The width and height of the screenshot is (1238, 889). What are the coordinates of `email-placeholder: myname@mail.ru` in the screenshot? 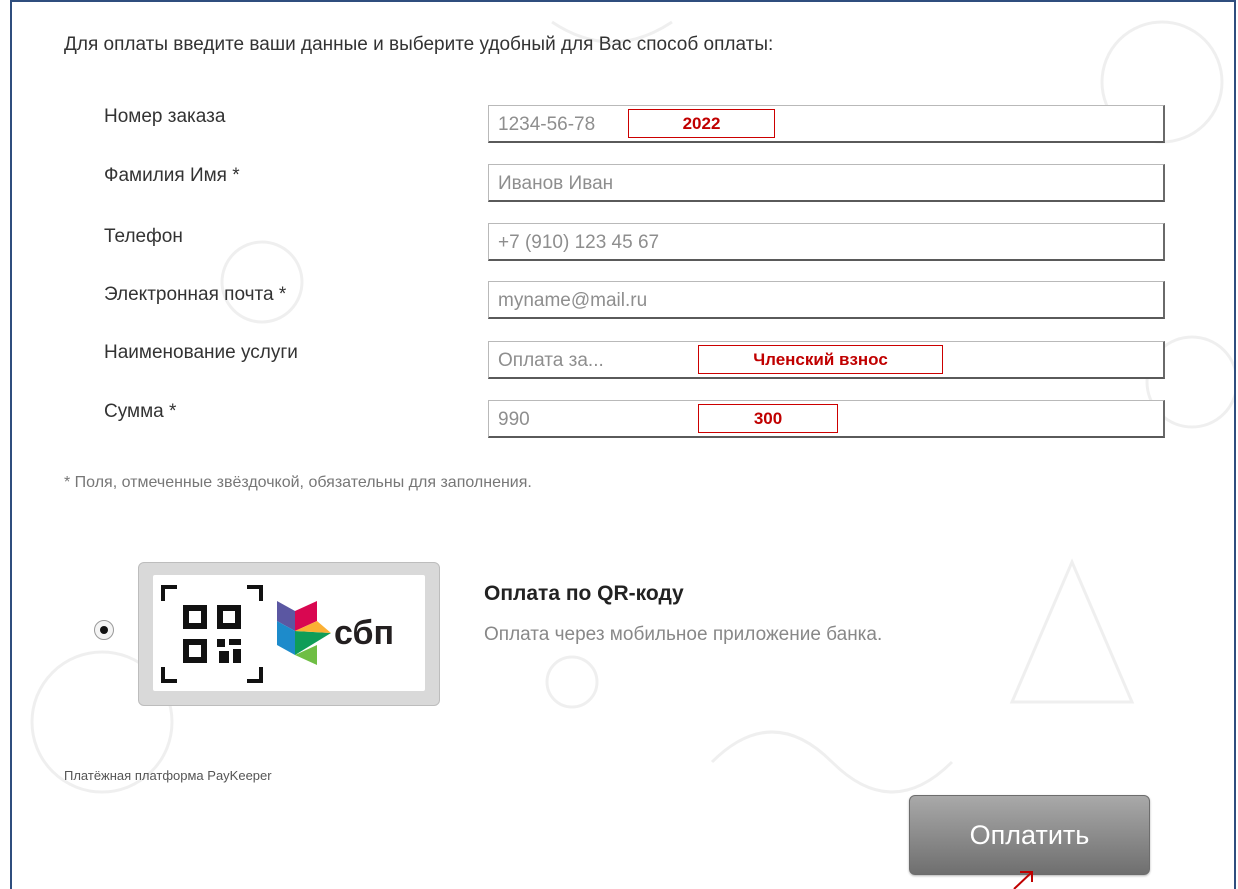 It's located at (573, 300).